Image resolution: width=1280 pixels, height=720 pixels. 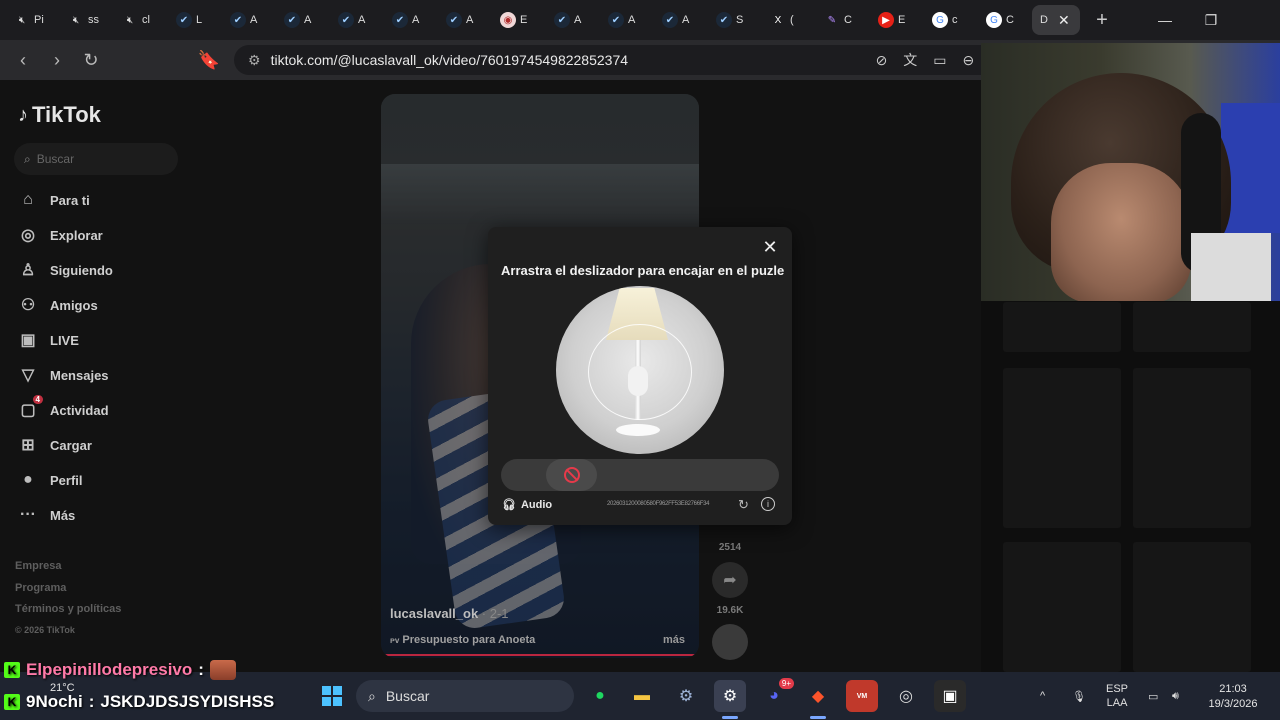 What do you see at coordinates (1004, 20) in the screenshot?
I see `browser-tab: GC` at bounding box center [1004, 20].